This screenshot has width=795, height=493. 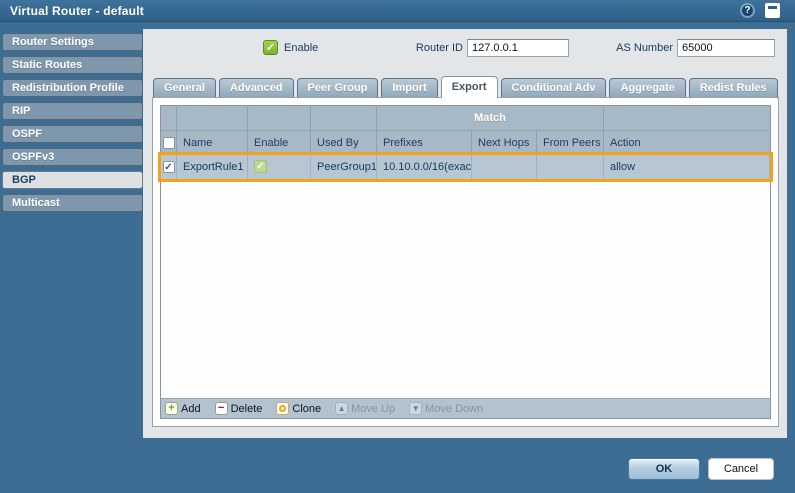 I want to click on dialog-titlebar: Virtual Router - default ?, so click(x=397, y=11).